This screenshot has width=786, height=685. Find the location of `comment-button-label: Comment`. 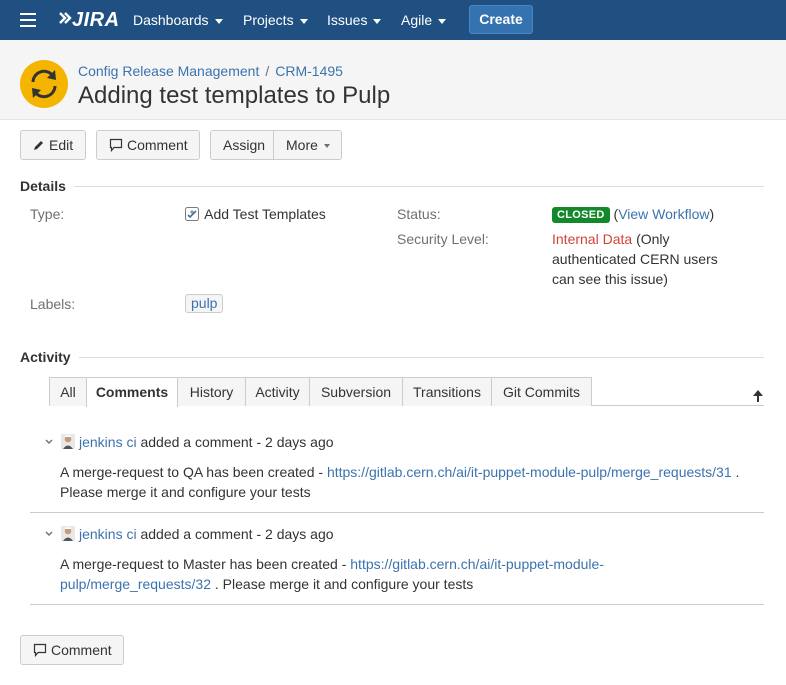

comment-button-label: Comment is located at coordinates (157, 145).